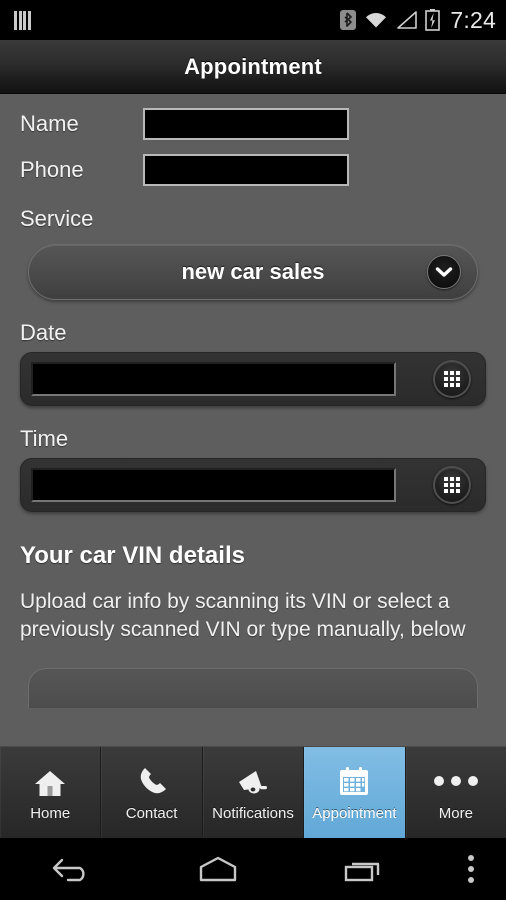 The width and height of the screenshot is (506, 900). I want to click on phone-icon, so click(152, 781).